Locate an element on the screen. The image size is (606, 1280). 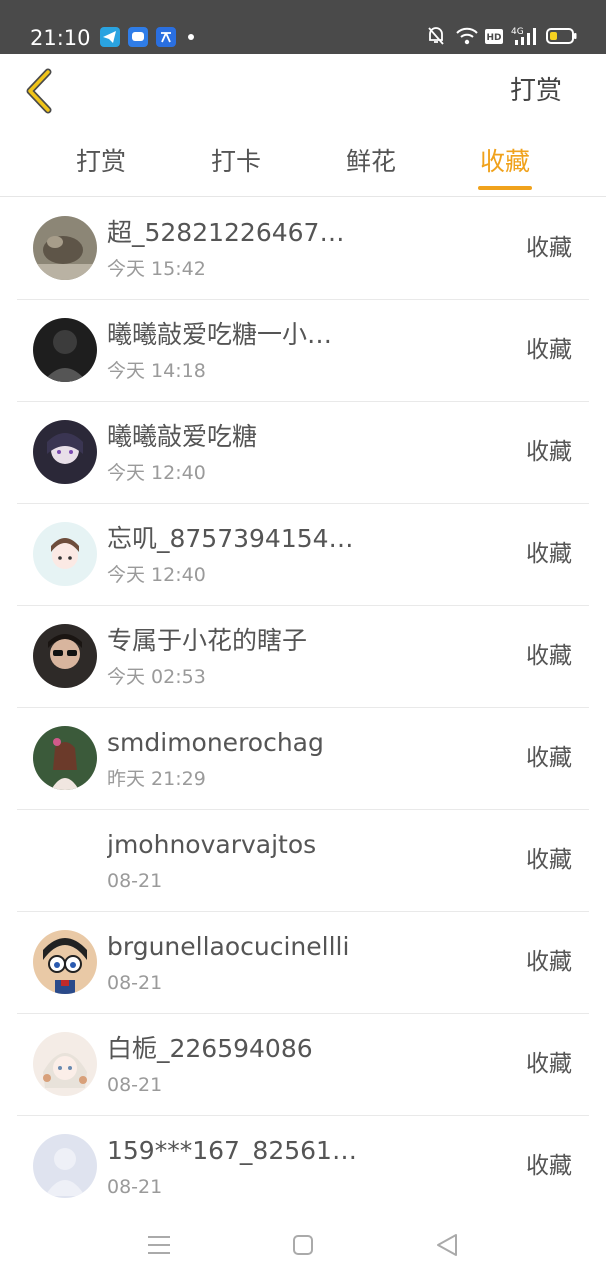
active-tab-indicator is located at coordinates (505, 188).